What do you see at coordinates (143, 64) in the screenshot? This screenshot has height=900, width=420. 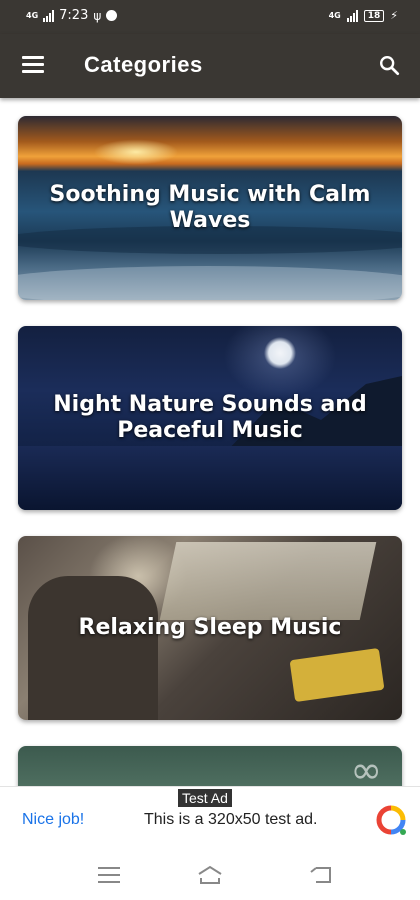 I see `page-title: Categories` at bounding box center [143, 64].